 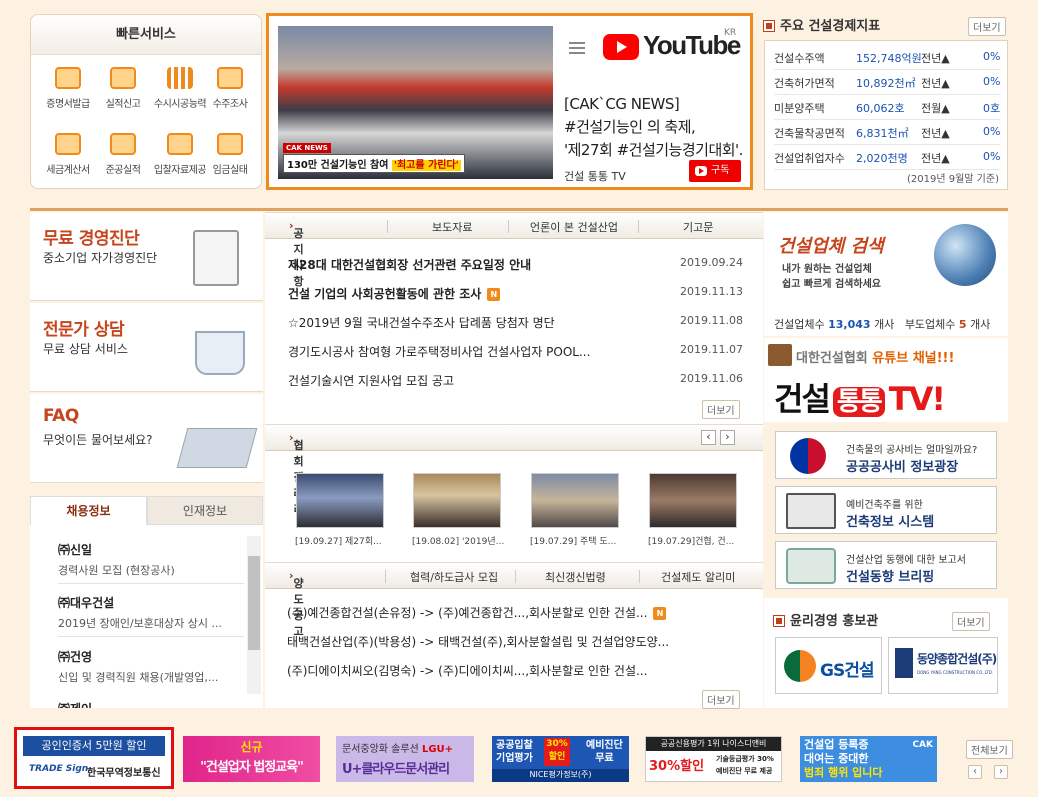 I want to click on notice-tabs: › 공지사항 보도자료 언론이 본 건설산업 기고문, so click(x=514, y=250).